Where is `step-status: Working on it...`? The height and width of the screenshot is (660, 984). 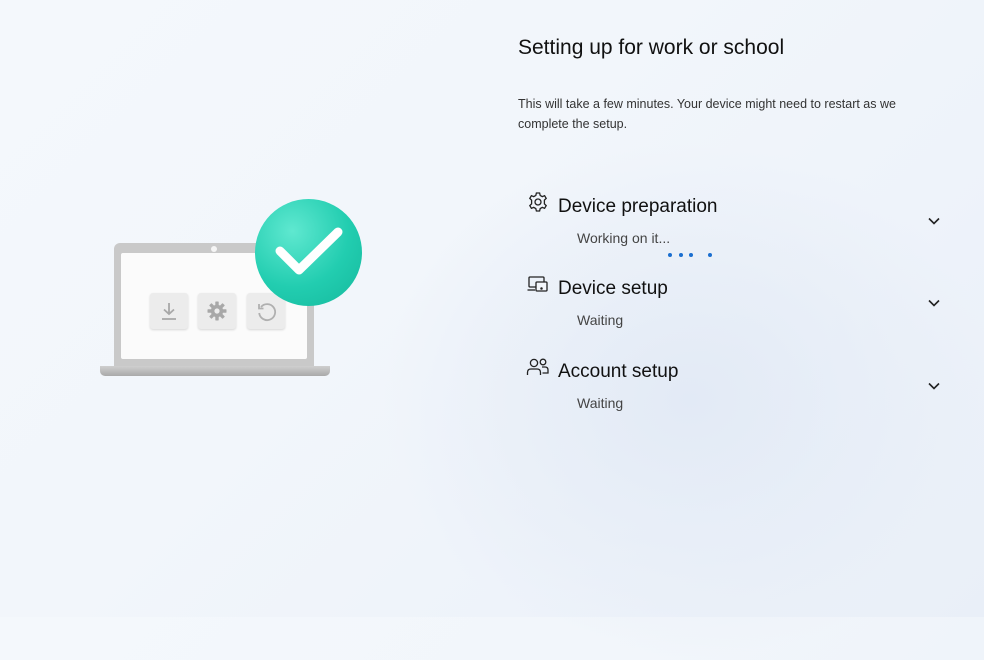
step-status: Working on it... is located at coordinates (624, 238).